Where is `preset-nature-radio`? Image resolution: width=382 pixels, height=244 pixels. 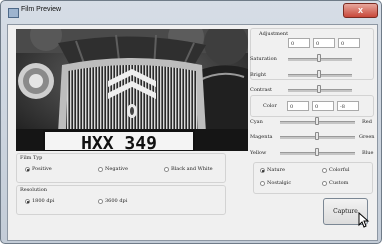
preset-nature-radio is located at coordinates (262, 170).